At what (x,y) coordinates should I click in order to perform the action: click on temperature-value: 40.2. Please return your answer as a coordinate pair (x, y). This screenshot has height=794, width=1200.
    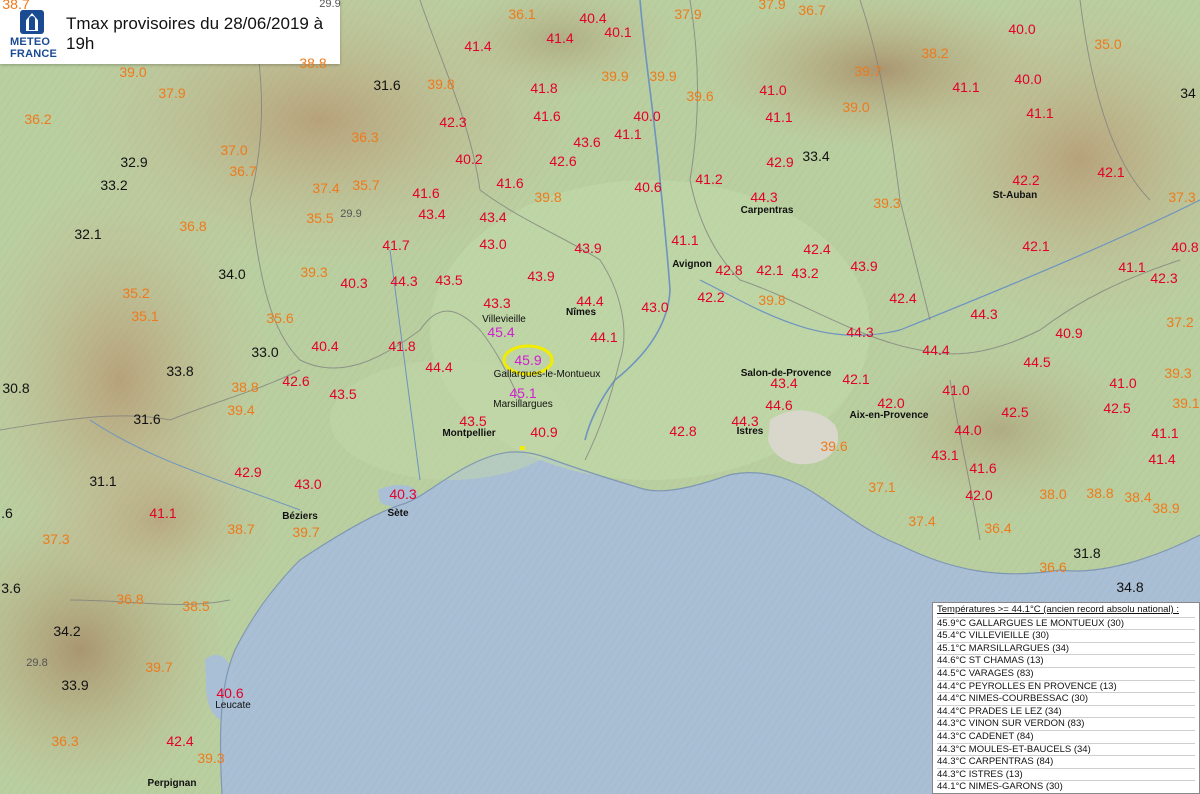
    Looking at the image, I should click on (469, 159).